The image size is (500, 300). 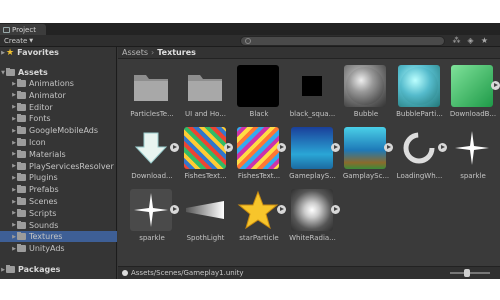 I want to click on asset-tile: SpothLight, so click(x=206, y=218).